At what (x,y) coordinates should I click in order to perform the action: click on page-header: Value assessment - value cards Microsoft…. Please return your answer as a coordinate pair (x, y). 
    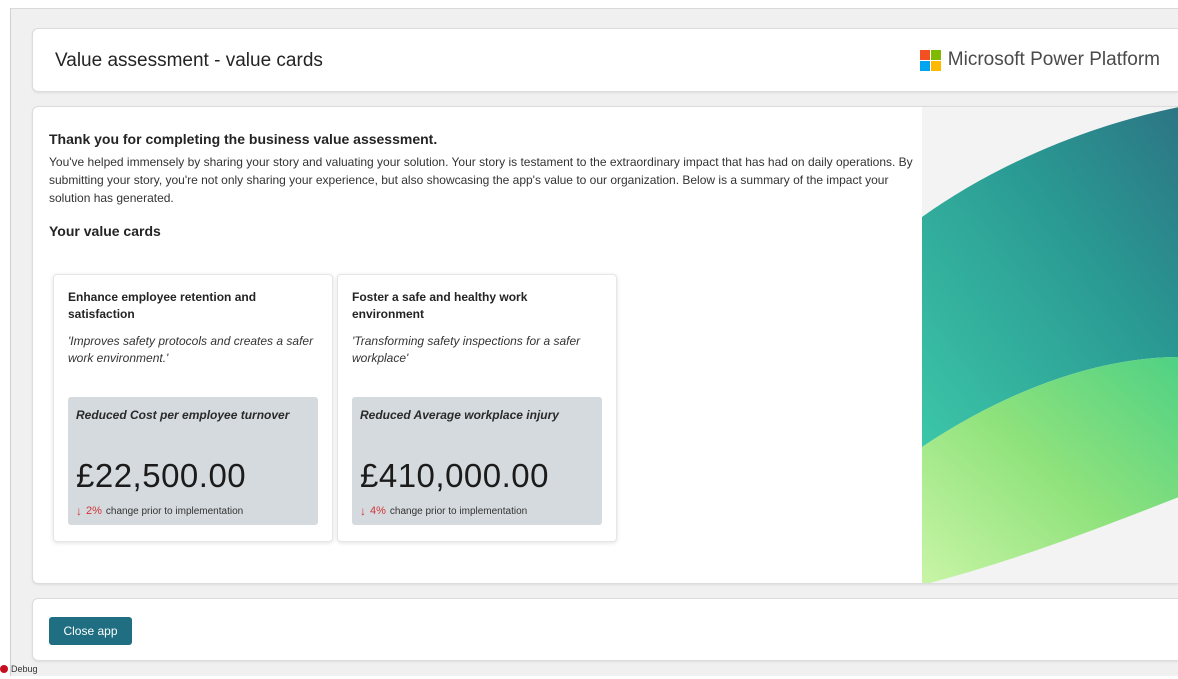
    Looking at the image, I should click on (605, 60).